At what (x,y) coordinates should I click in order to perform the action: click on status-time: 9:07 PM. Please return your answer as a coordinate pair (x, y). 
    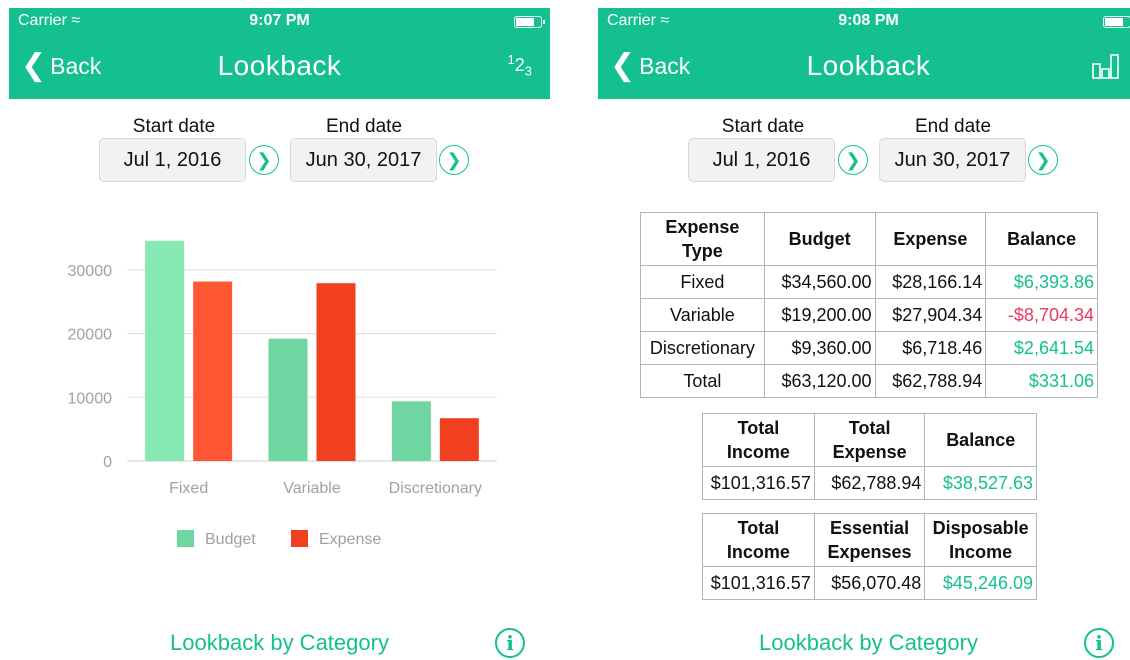
    Looking at the image, I should click on (279, 20).